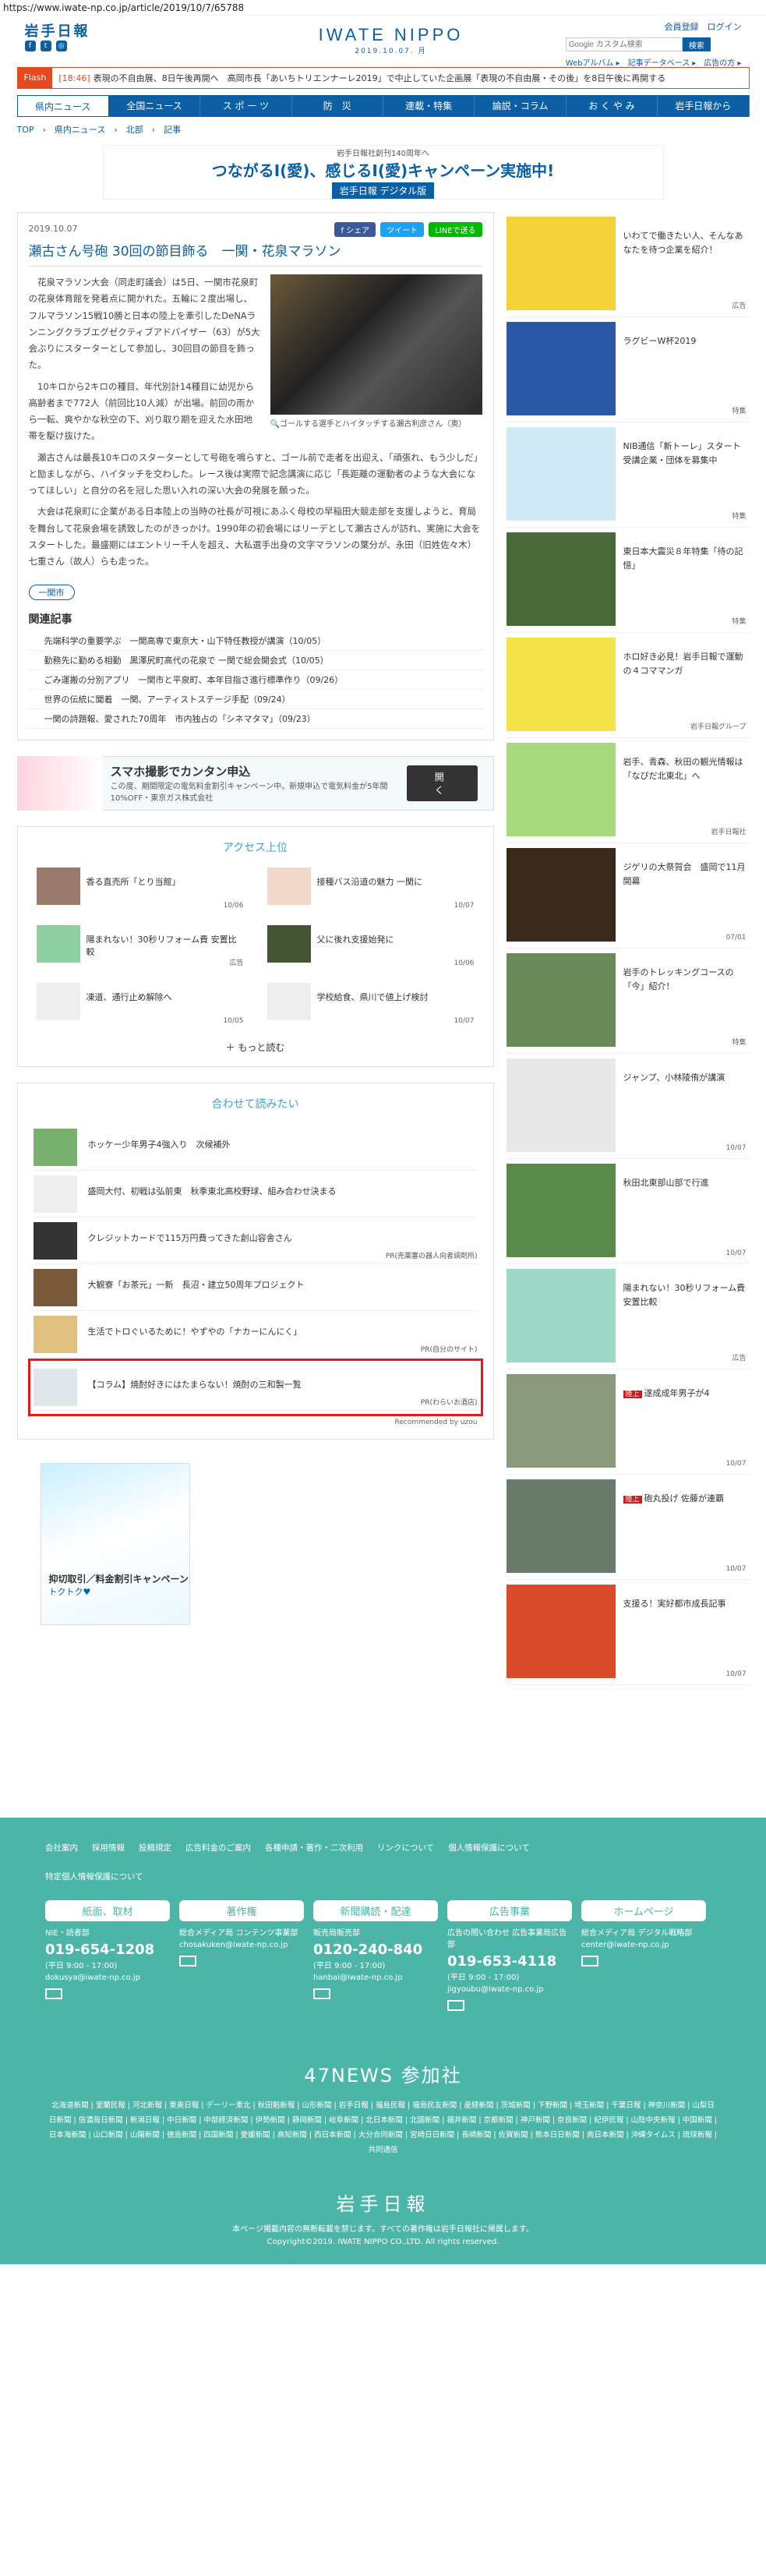 This screenshot has width=766, height=2576. Describe the element at coordinates (155, 106) in the screenshot. I see `nav-item: 全国ニュース` at that location.